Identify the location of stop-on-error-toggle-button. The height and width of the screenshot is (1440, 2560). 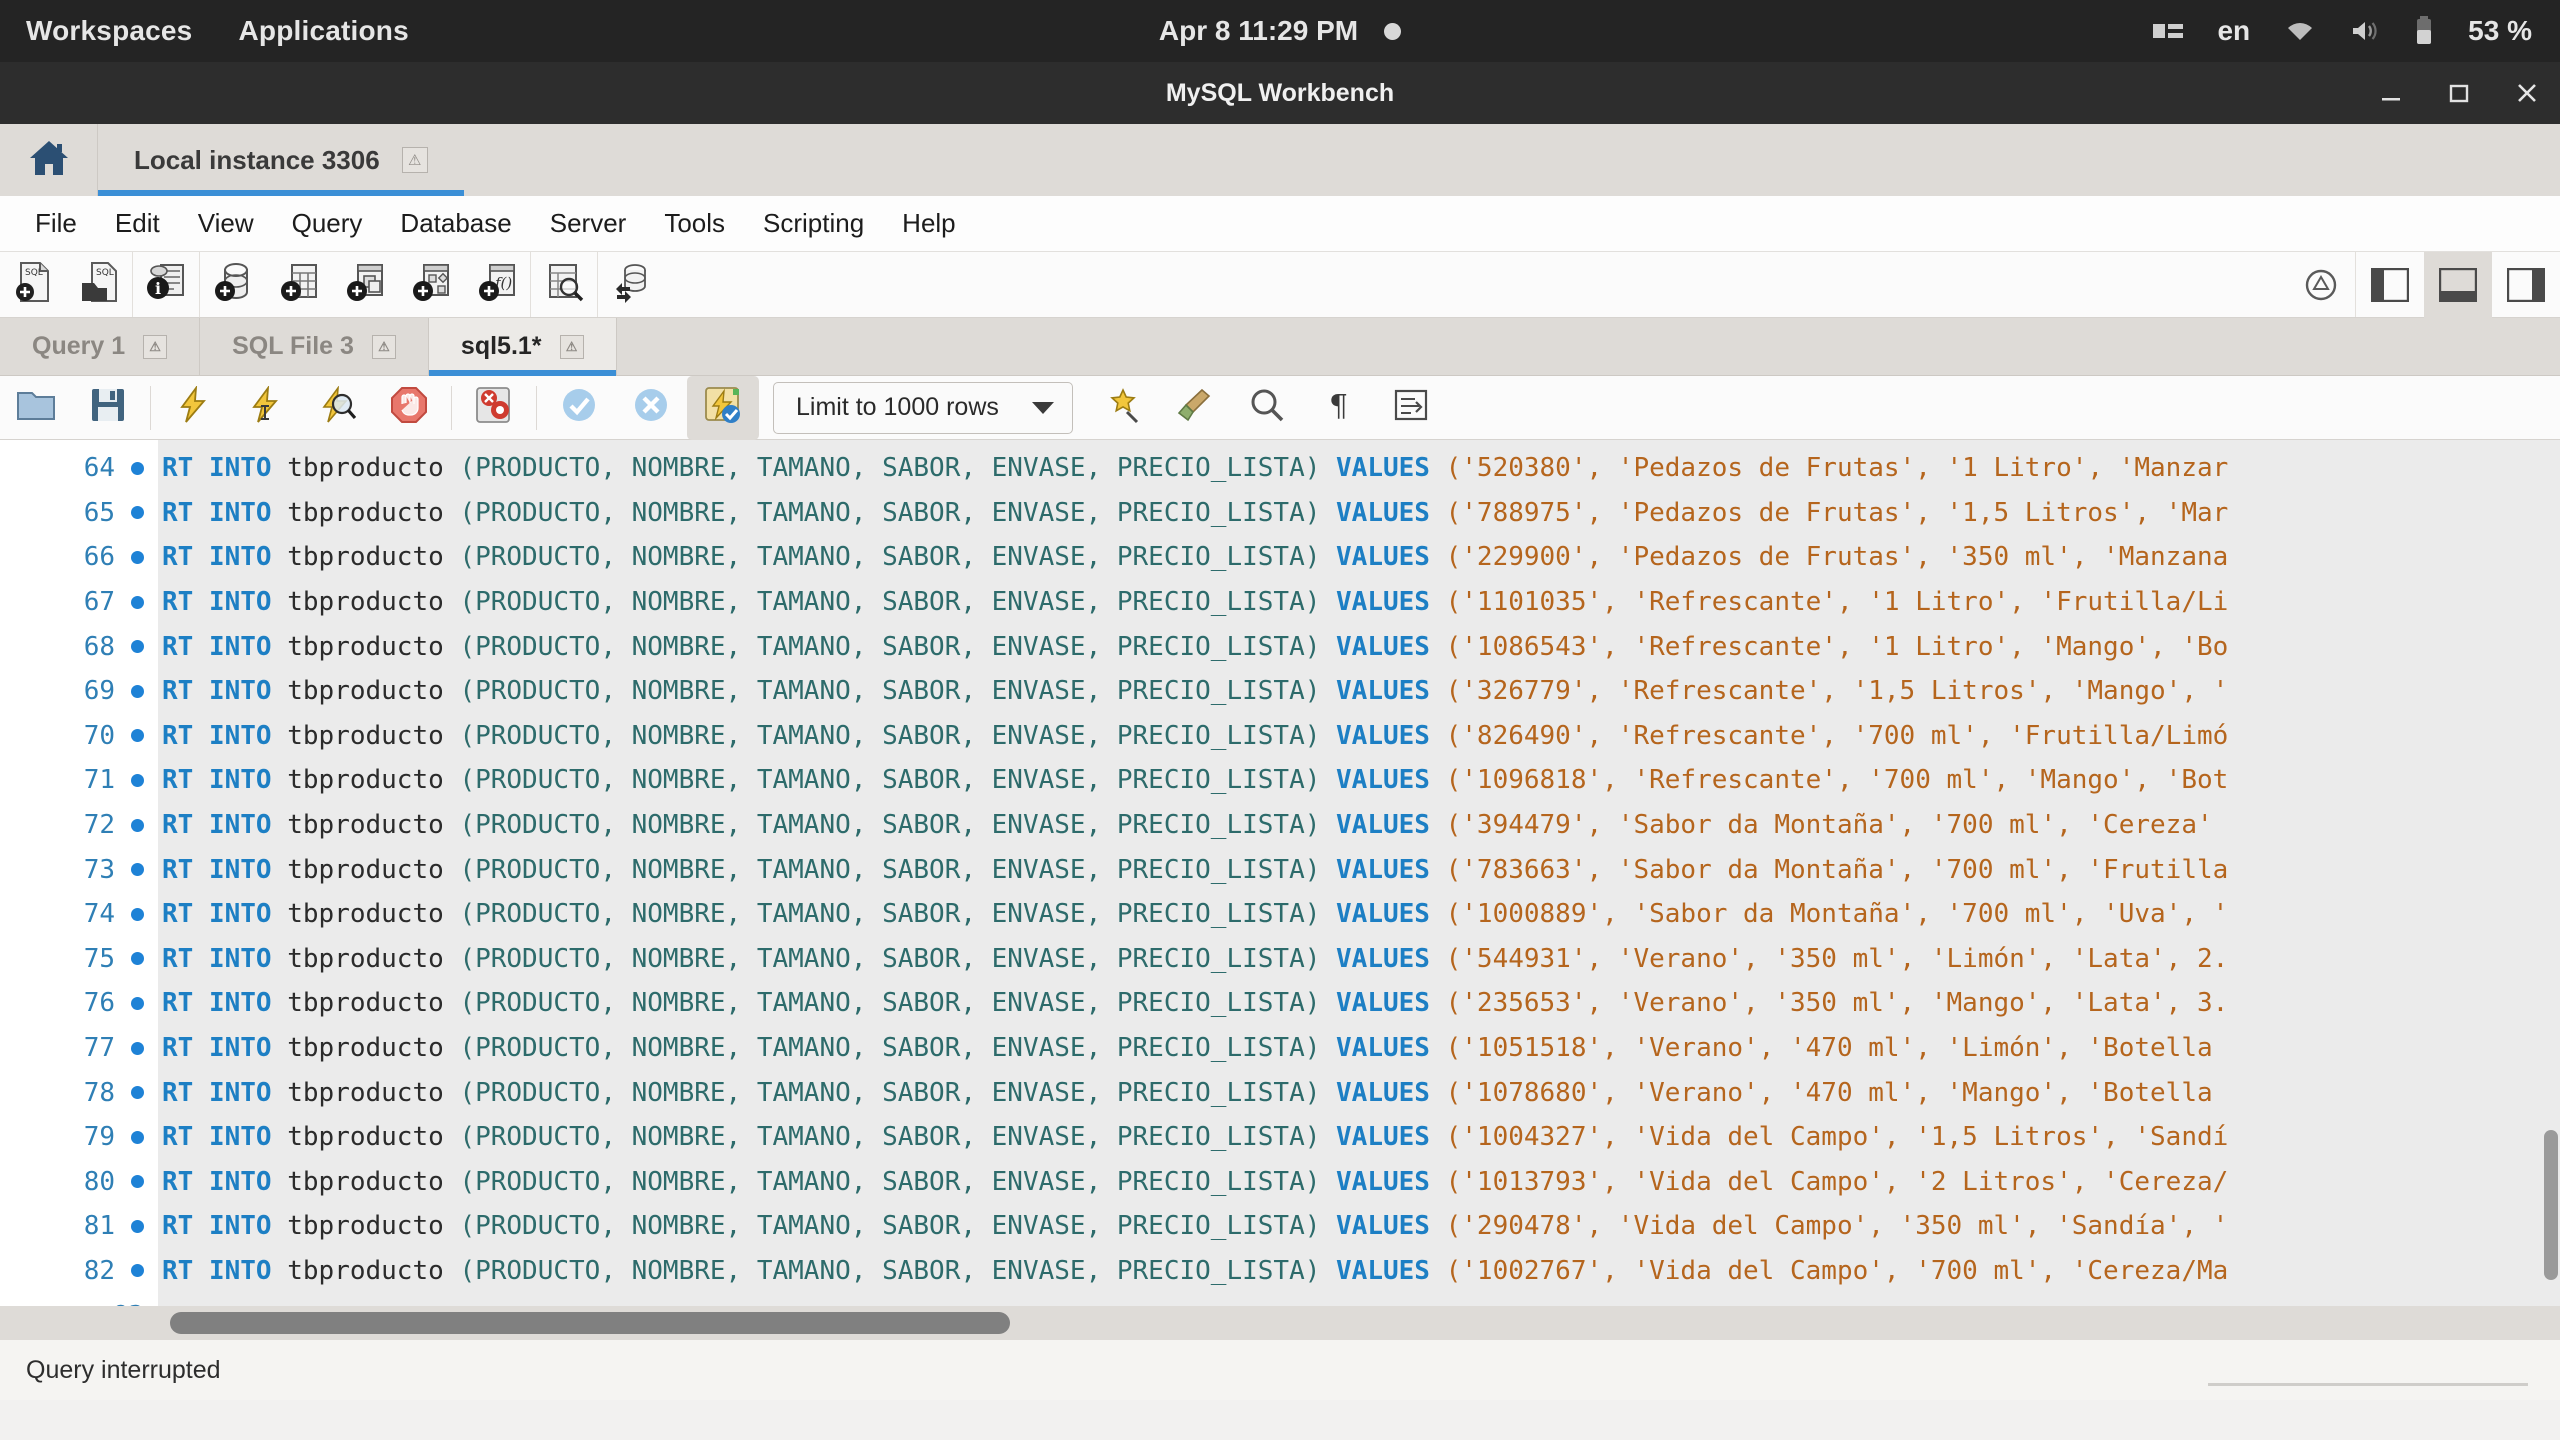
(494, 408).